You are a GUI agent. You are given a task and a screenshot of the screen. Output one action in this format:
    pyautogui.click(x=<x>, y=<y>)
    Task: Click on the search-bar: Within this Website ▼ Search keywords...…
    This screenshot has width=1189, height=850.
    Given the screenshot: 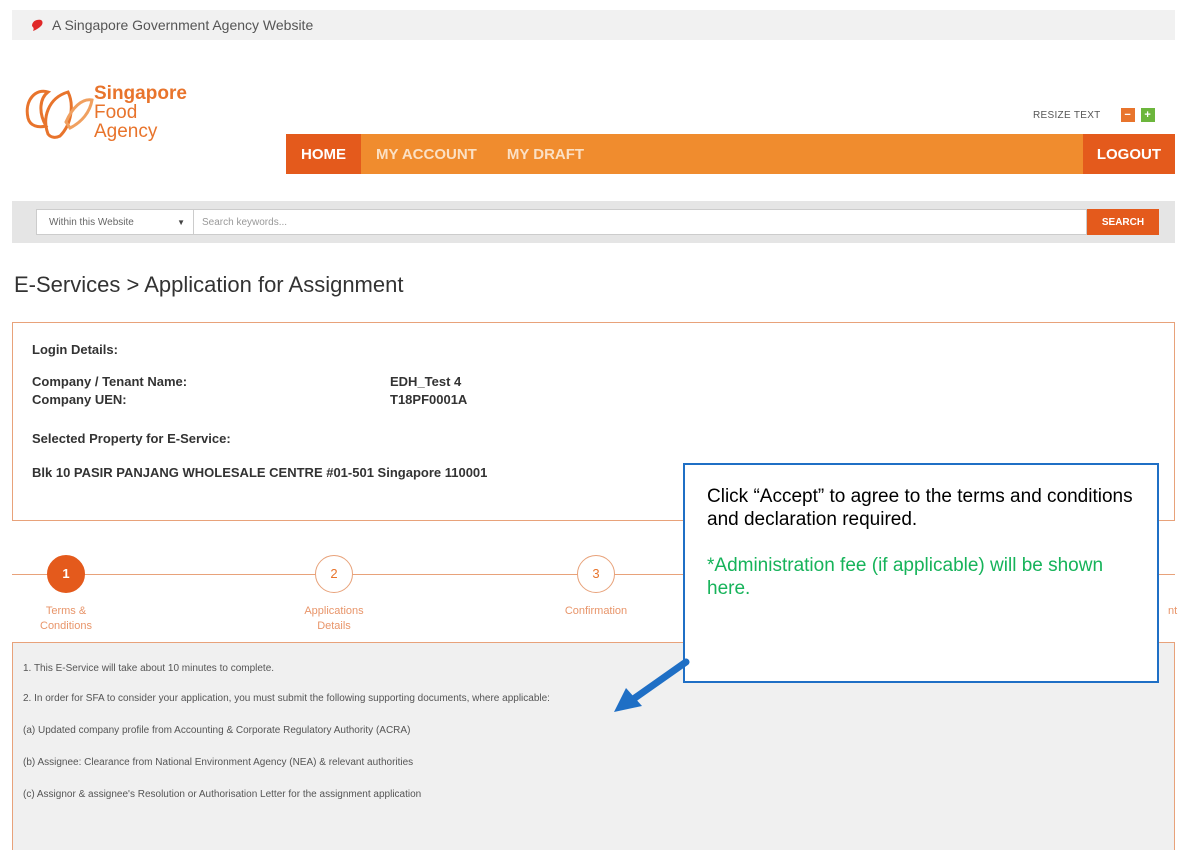 What is the action you would take?
    pyautogui.click(x=593, y=222)
    